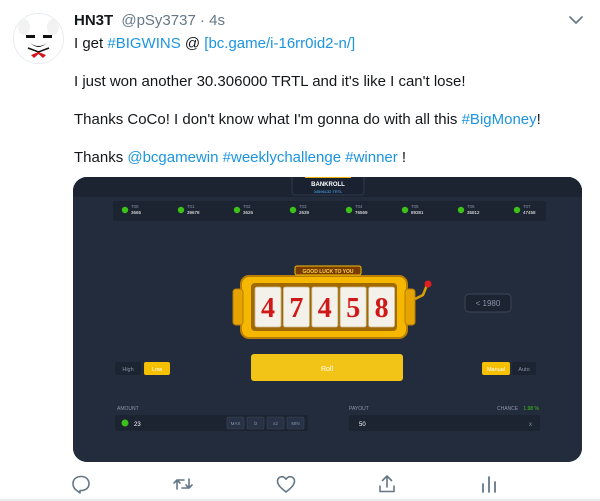 This screenshot has height=501, width=600. Describe the element at coordinates (158, 20) in the screenshot. I see `user-handle: @pSy3737` at that location.